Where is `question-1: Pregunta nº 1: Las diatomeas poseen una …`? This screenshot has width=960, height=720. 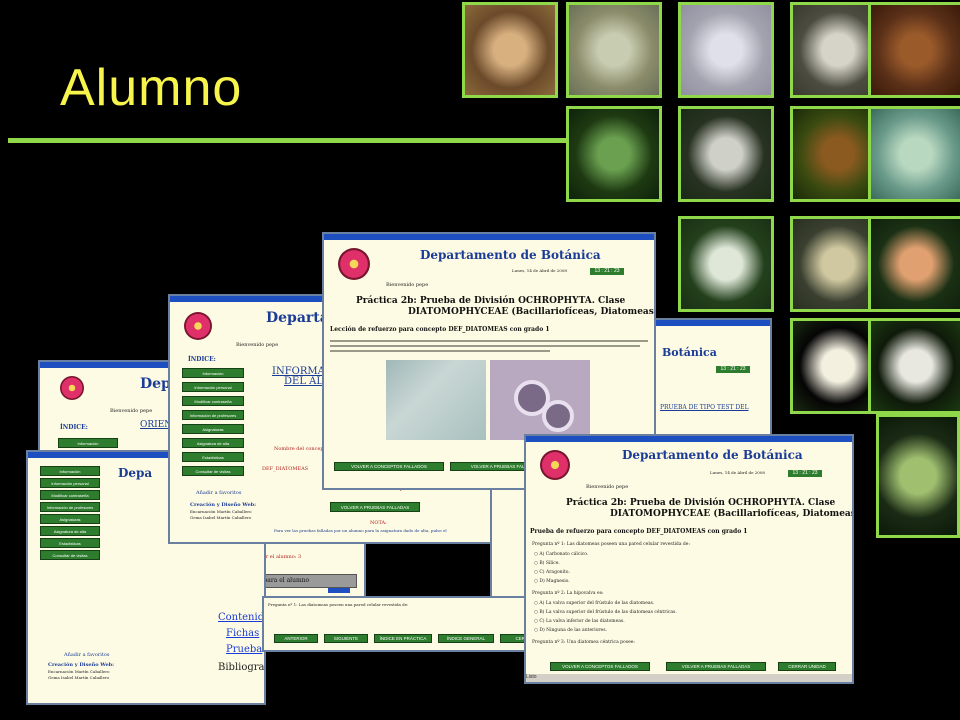
question-1: Pregunta nº 1: Las diatomeas poseen una … is located at coordinates (611, 544).